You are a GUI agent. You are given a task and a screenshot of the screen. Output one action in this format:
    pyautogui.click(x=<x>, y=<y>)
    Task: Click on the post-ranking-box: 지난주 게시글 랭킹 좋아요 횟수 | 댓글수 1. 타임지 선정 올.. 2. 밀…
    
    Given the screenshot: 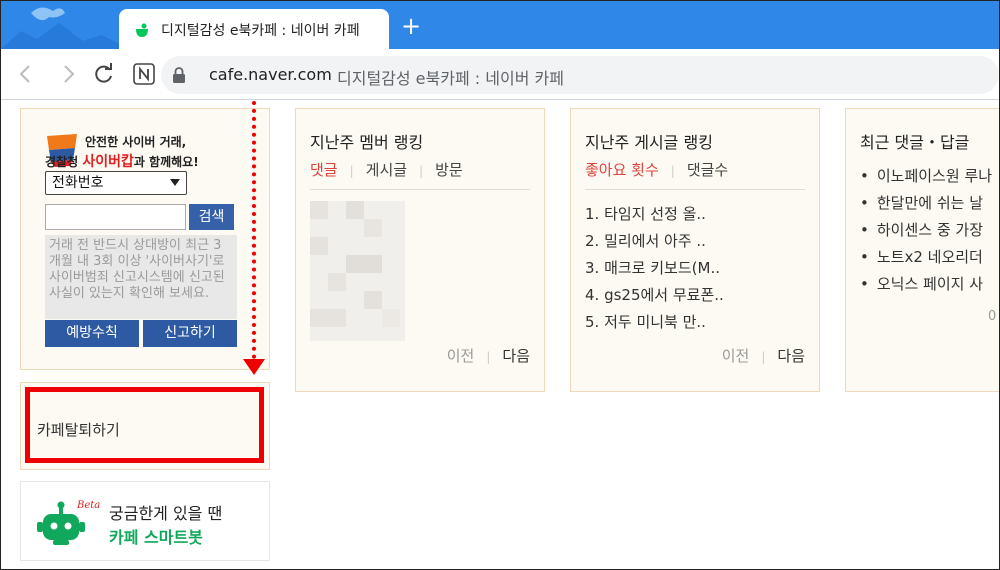 What is the action you would take?
    pyautogui.click(x=695, y=250)
    